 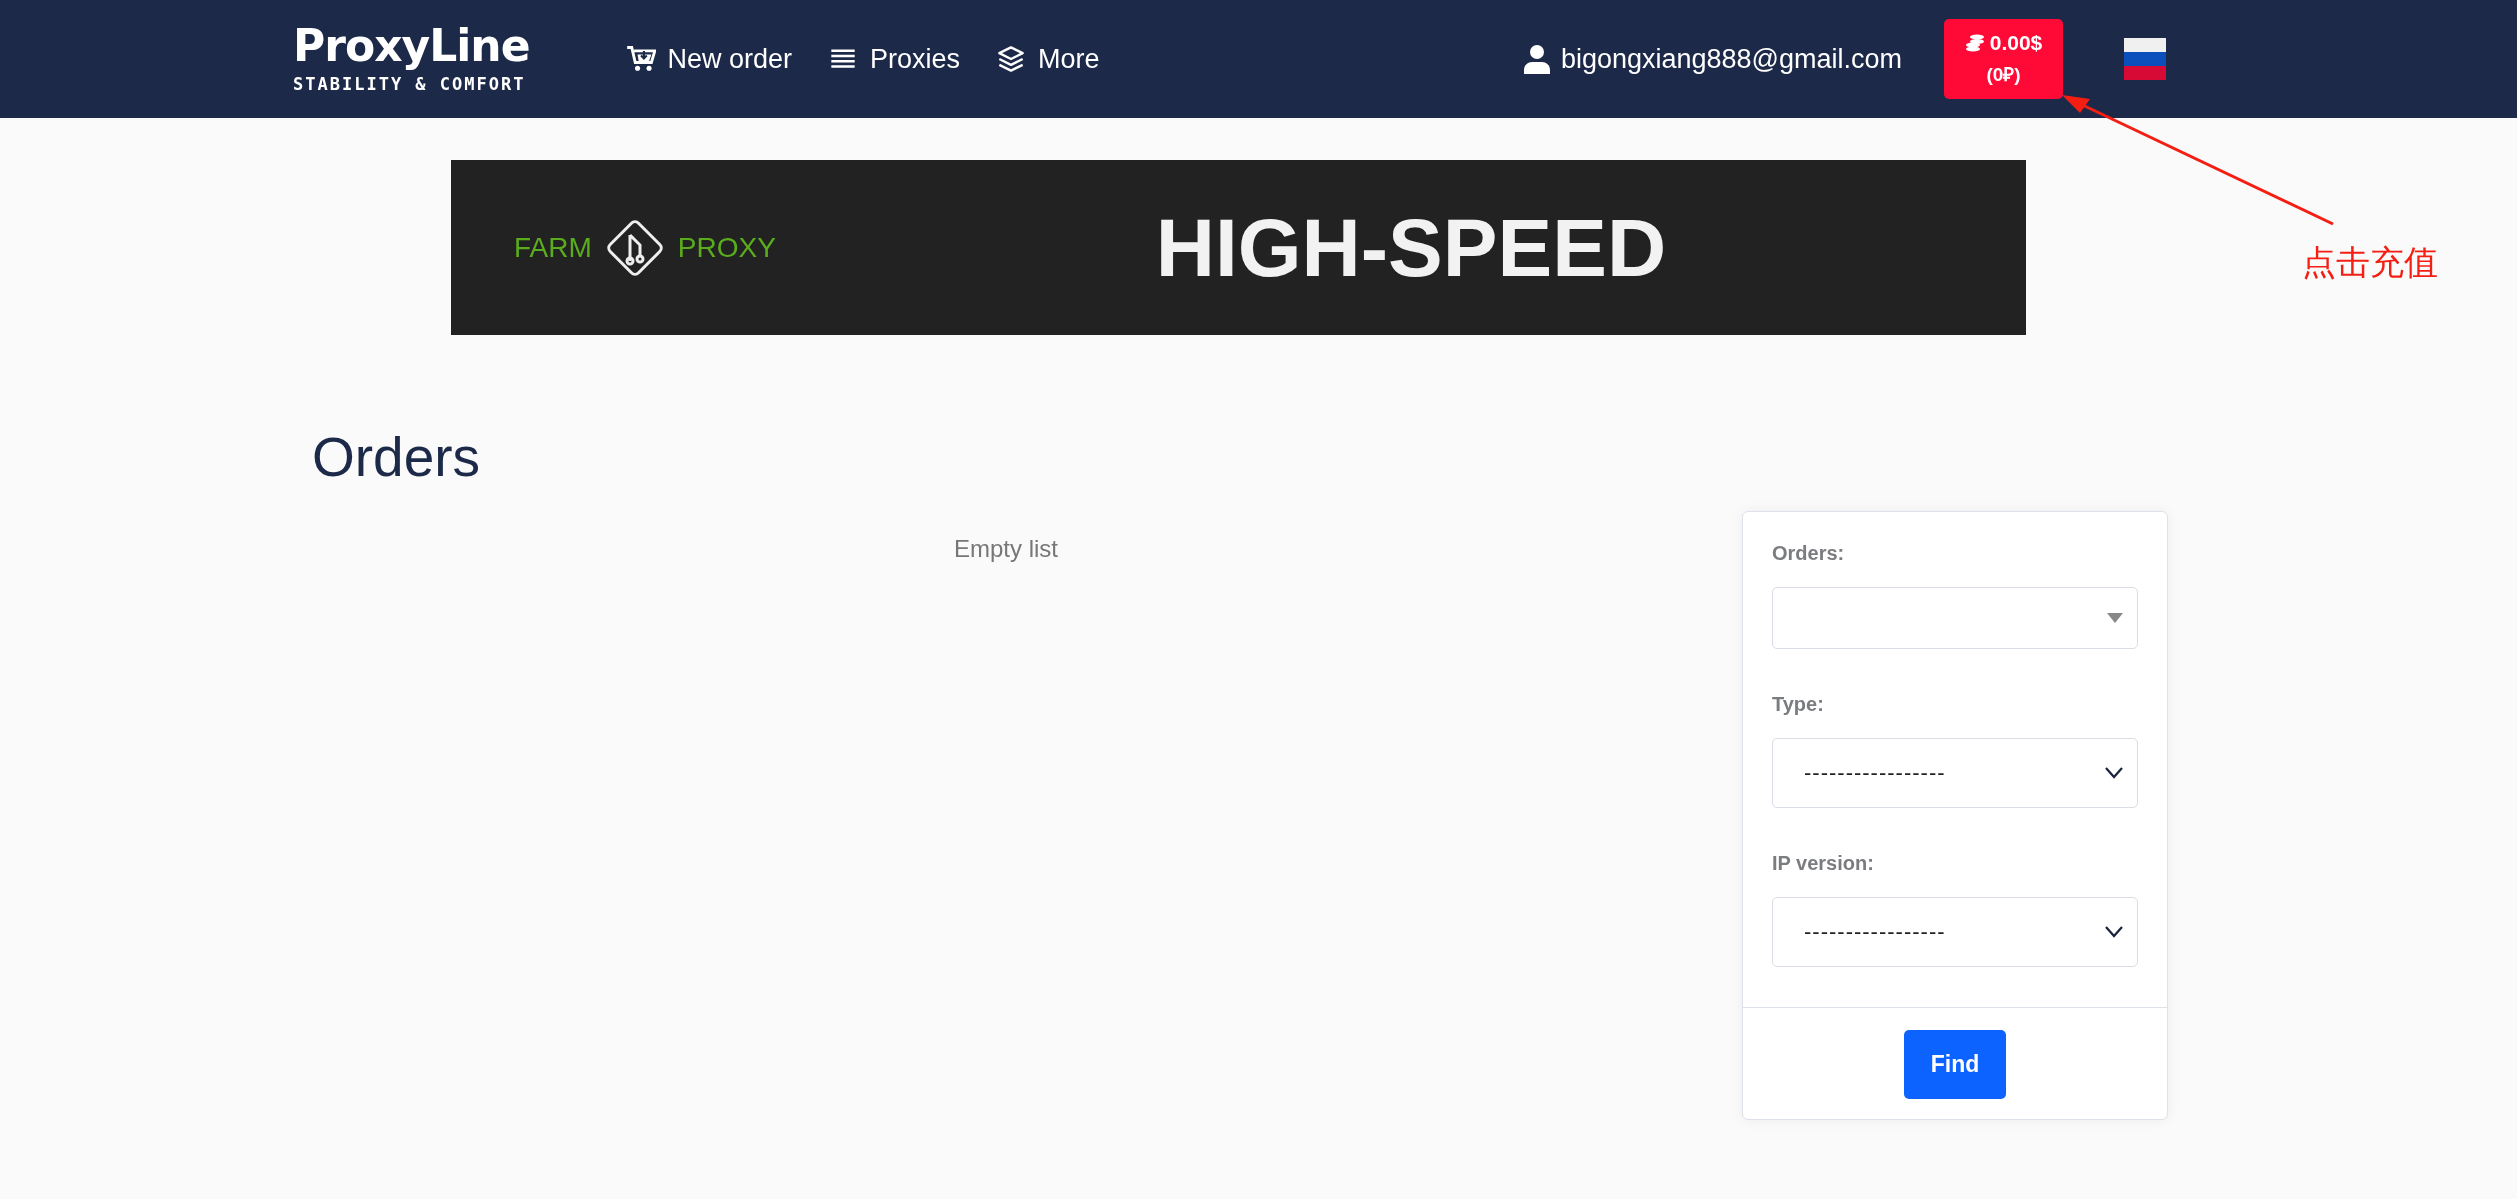 I want to click on user-email: bigongxiang888@gmail.com, so click(x=1731, y=59).